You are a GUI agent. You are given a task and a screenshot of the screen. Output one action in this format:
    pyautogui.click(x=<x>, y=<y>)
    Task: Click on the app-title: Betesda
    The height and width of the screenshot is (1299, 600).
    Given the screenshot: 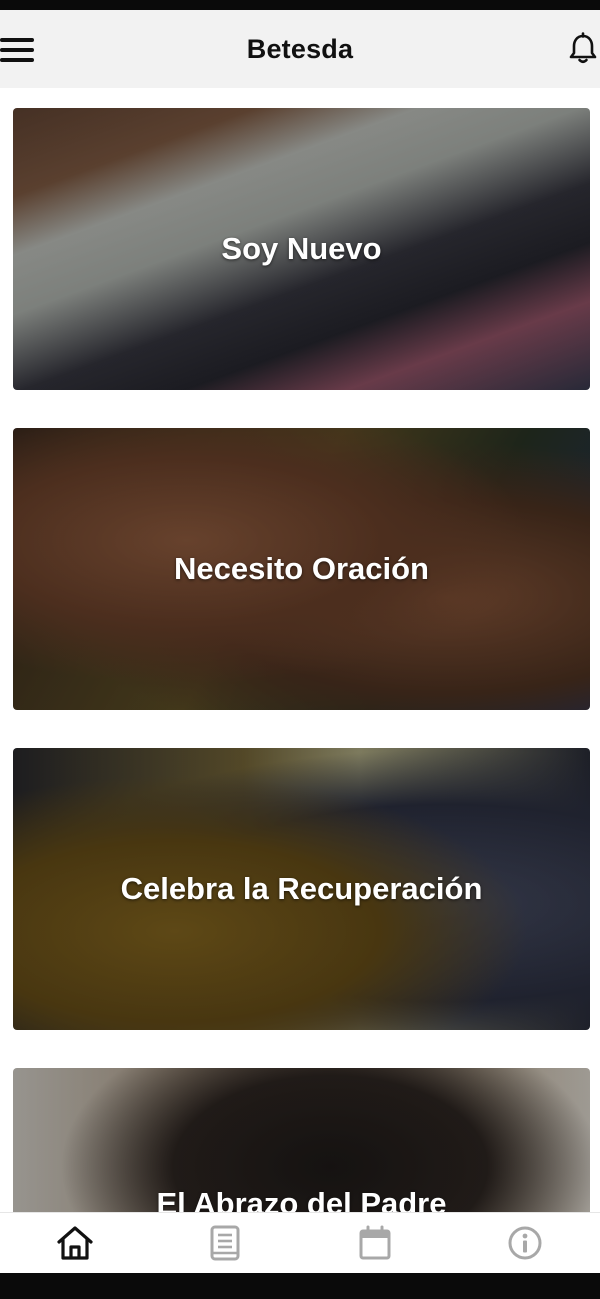 What is the action you would take?
    pyautogui.click(x=300, y=48)
    